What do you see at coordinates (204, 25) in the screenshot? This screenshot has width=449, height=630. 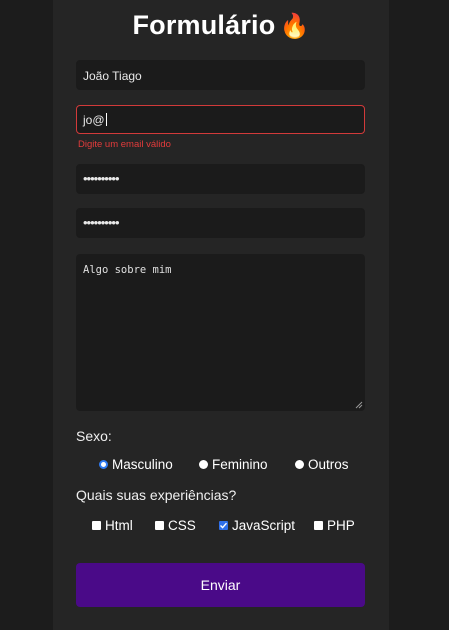 I see `title-text: Formulário` at bounding box center [204, 25].